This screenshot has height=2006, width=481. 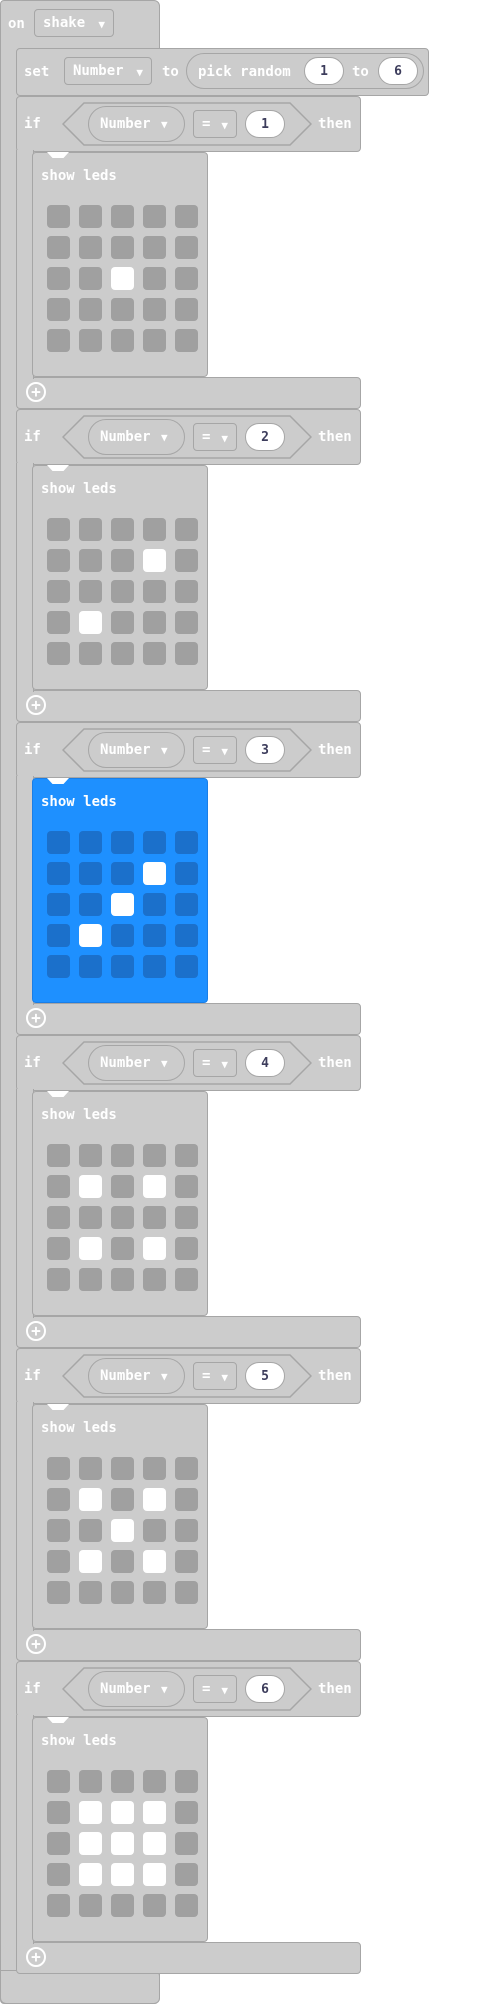 What do you see at coordinates (108, 71) in the screenshot?
I see `set-variable-dropdown: Number ▼` at bounding box center [108, 71].